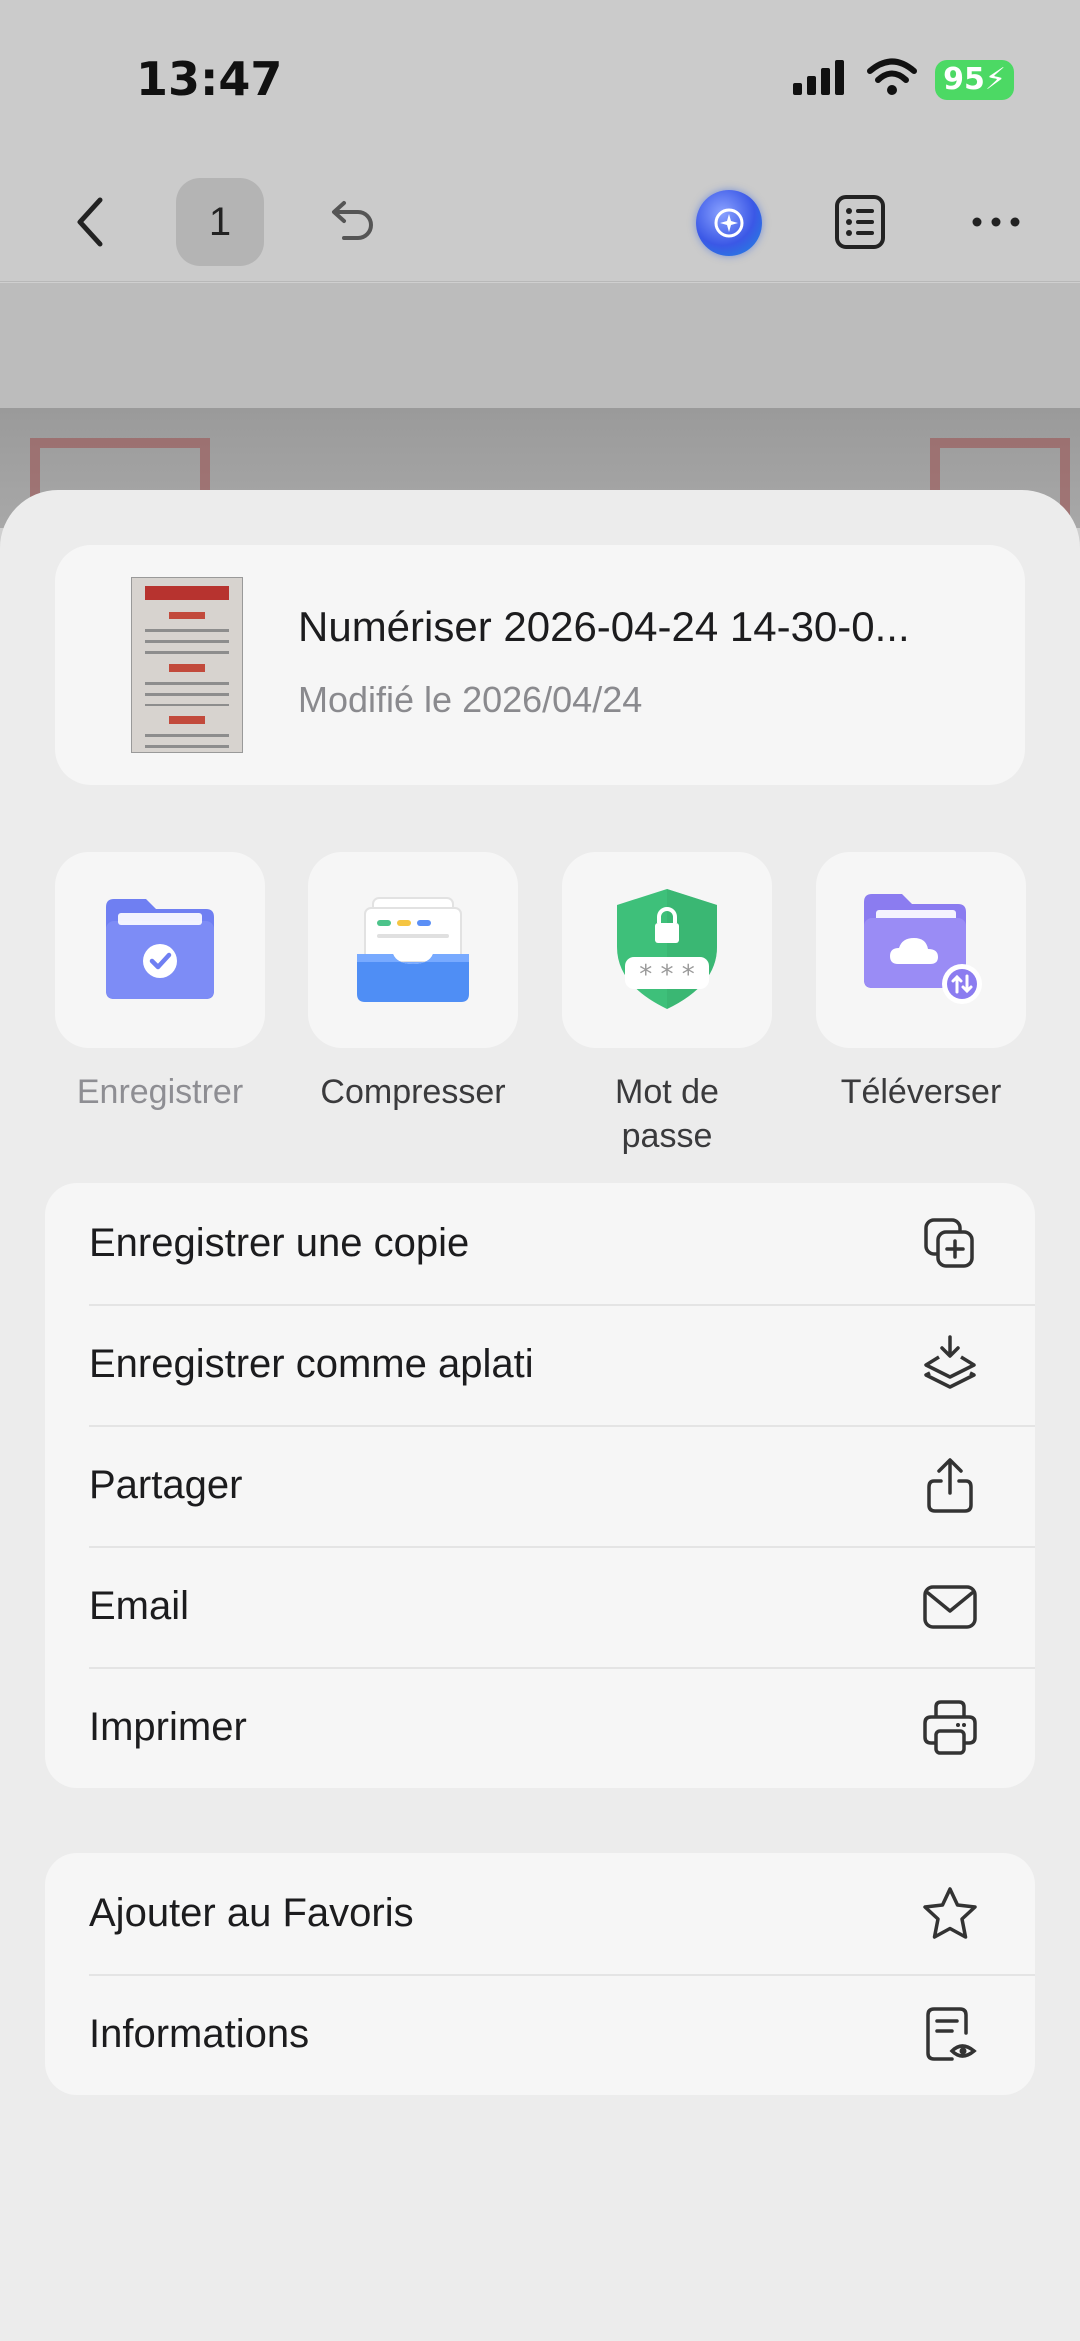 Image resolution: width=1080 pixels, height=2341 pixels. I want to click on outline-button, so click(860, 222).